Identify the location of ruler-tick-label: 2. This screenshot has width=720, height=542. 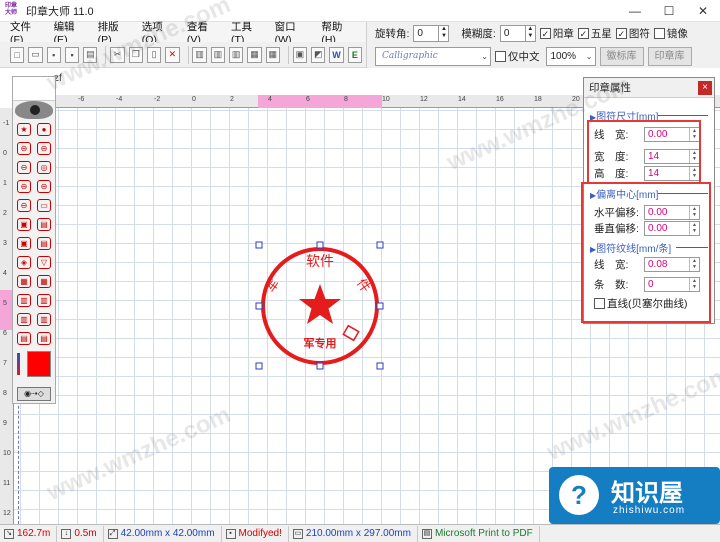
(232, 99).